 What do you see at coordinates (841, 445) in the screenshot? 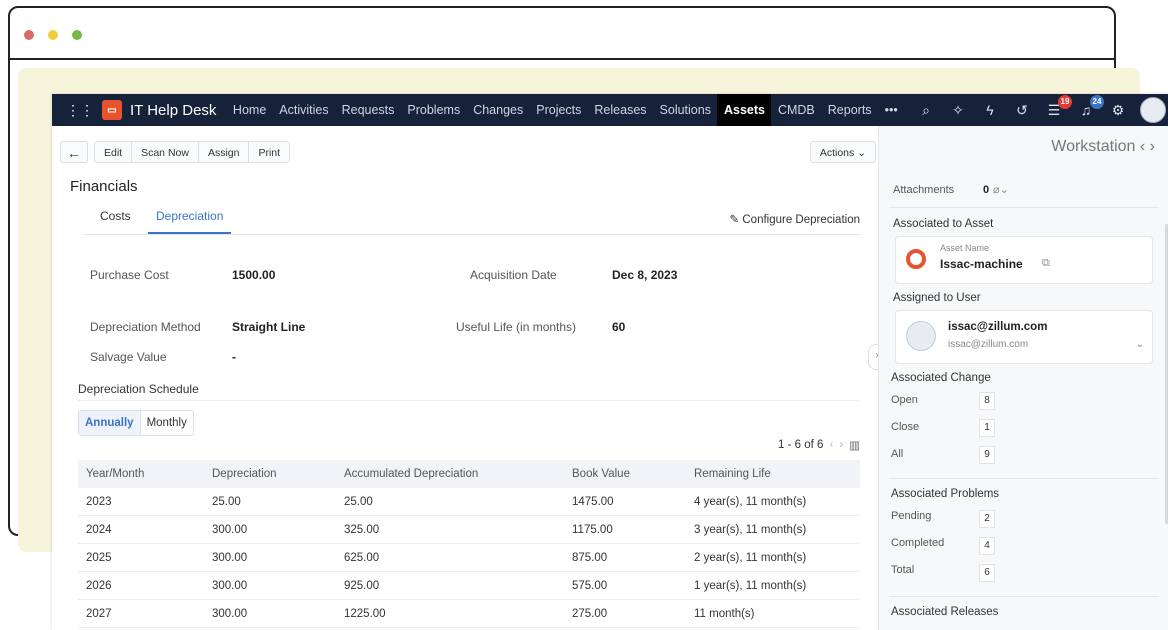
I see `next-page-icon: ›` at bounding box center [841, 445].